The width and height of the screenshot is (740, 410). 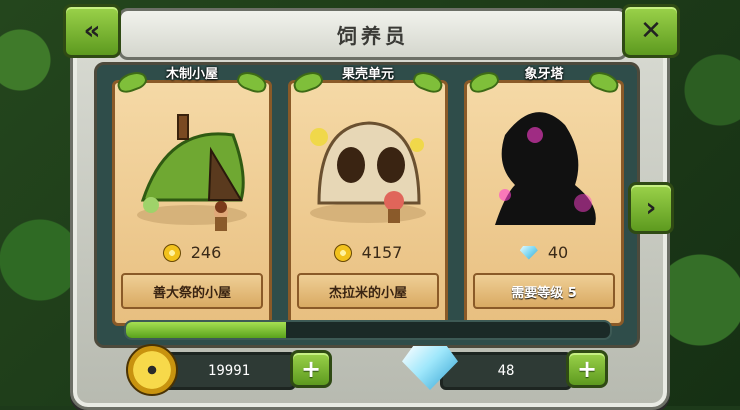 What do you see at coordinates (545, 168) in the screenshot?
I see `locked-silhouette-image` at bounding box center [545, 168].